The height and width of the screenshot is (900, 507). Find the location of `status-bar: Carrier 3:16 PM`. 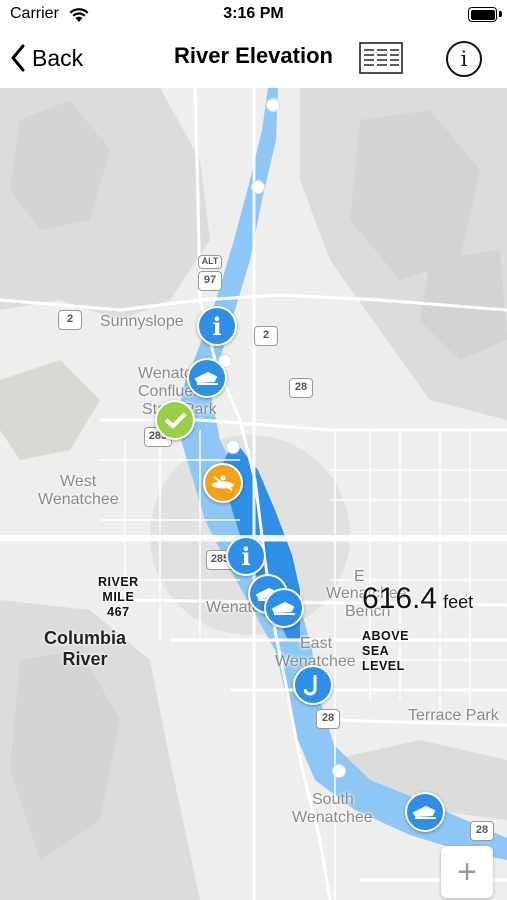

status-bar: Carrier 3:16 PM is located at coordinates (253, 15).